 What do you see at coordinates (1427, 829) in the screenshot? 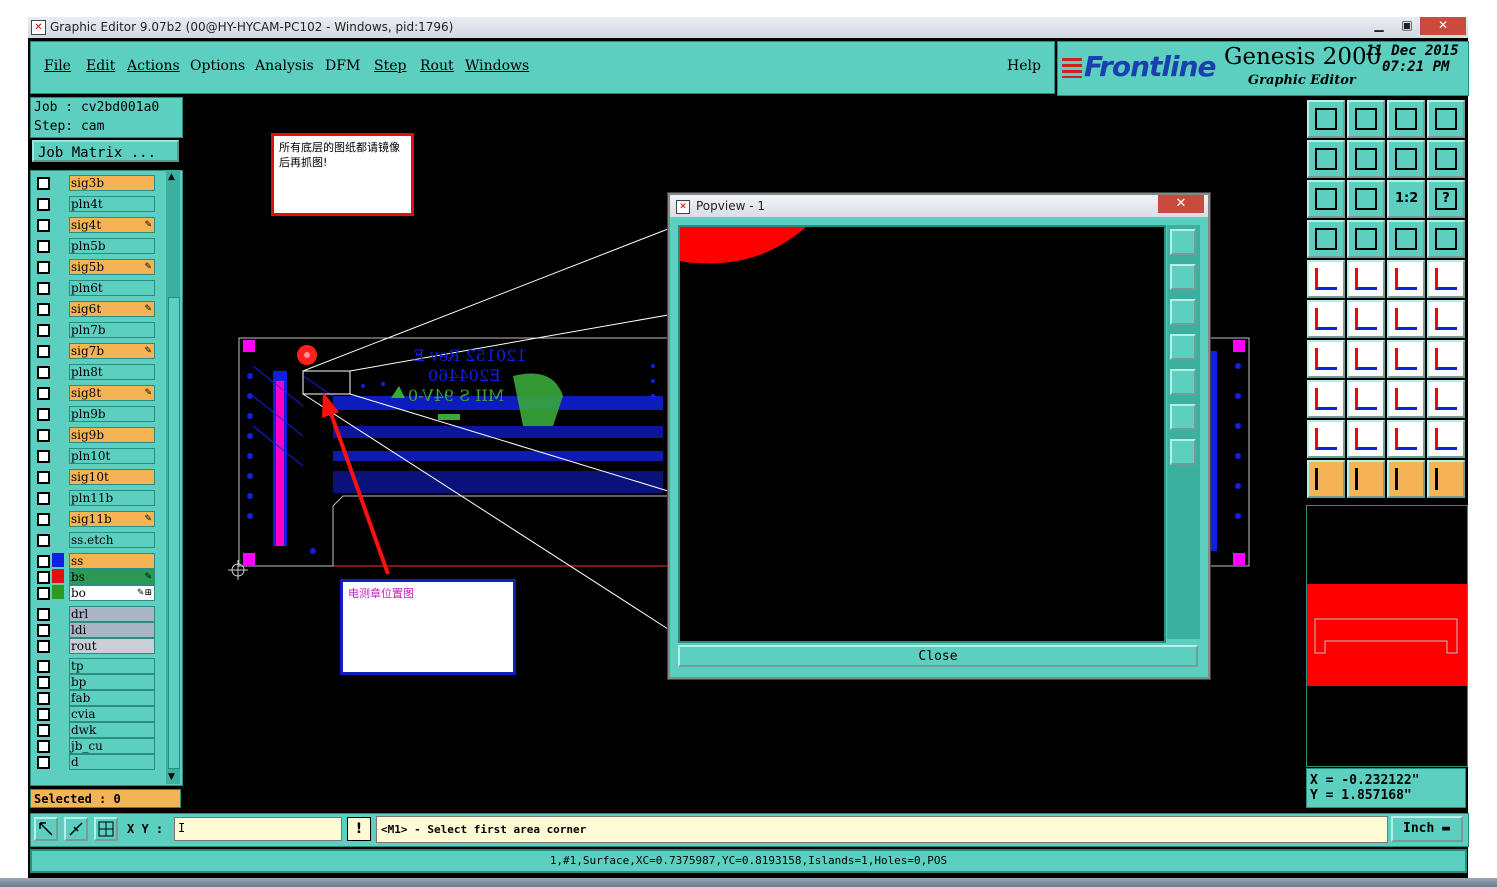
I see `unit-selector: Inch ▬` at bounding box center [1427, 829].